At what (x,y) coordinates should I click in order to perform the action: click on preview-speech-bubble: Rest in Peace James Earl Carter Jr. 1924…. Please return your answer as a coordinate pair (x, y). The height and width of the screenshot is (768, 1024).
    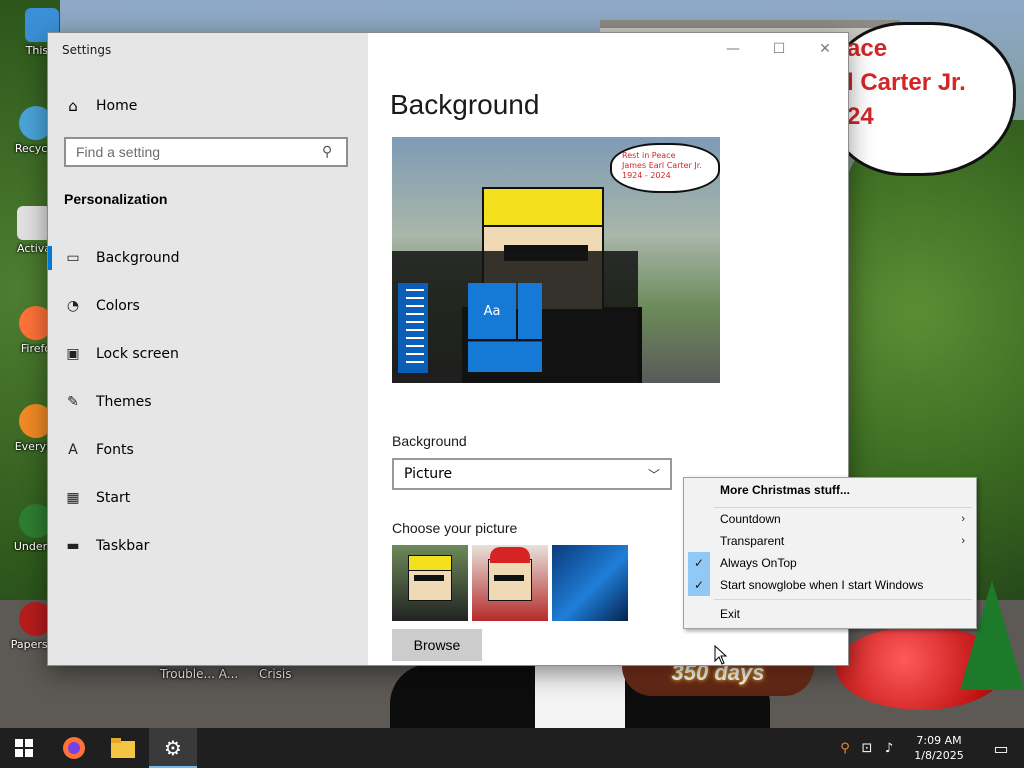
    Looking at the image, I should click on (665, 168).